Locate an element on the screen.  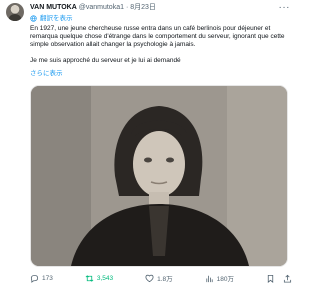
show-more-link: さらに表示 is located at coordinates (46, 74).